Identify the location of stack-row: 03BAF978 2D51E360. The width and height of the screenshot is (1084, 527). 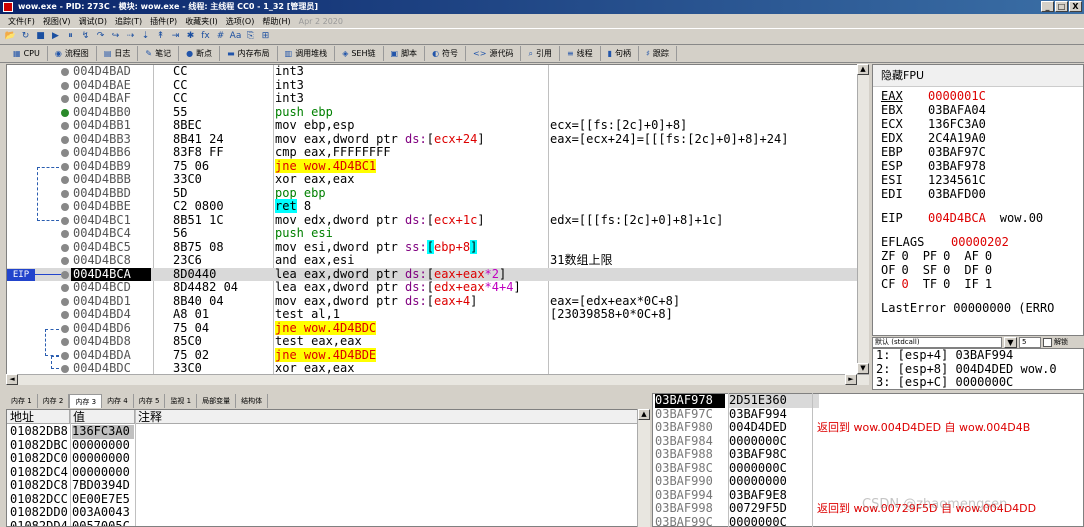
(868, 401).